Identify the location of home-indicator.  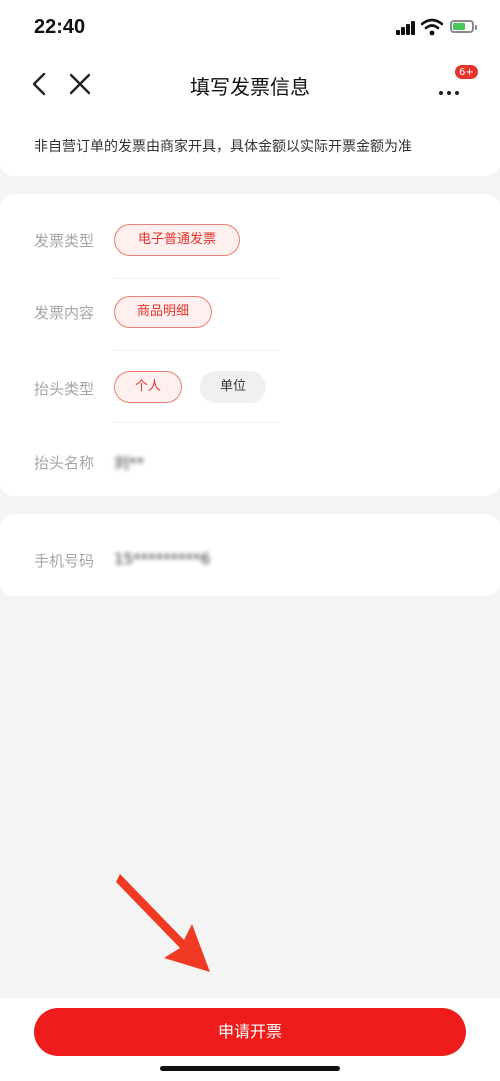
(250, 1068).